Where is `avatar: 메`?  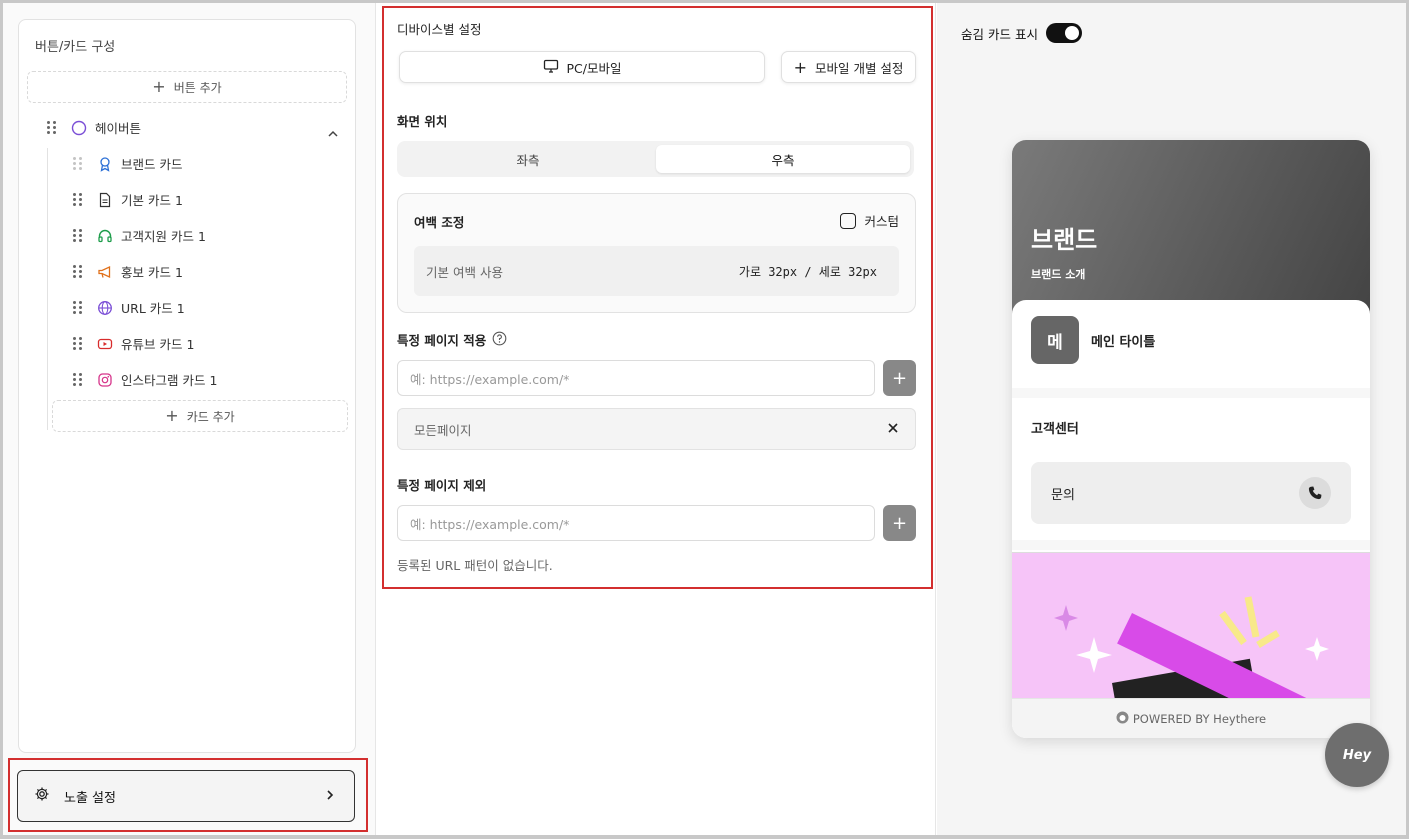
avatar: 메 is located at coordinates (1055, 340).